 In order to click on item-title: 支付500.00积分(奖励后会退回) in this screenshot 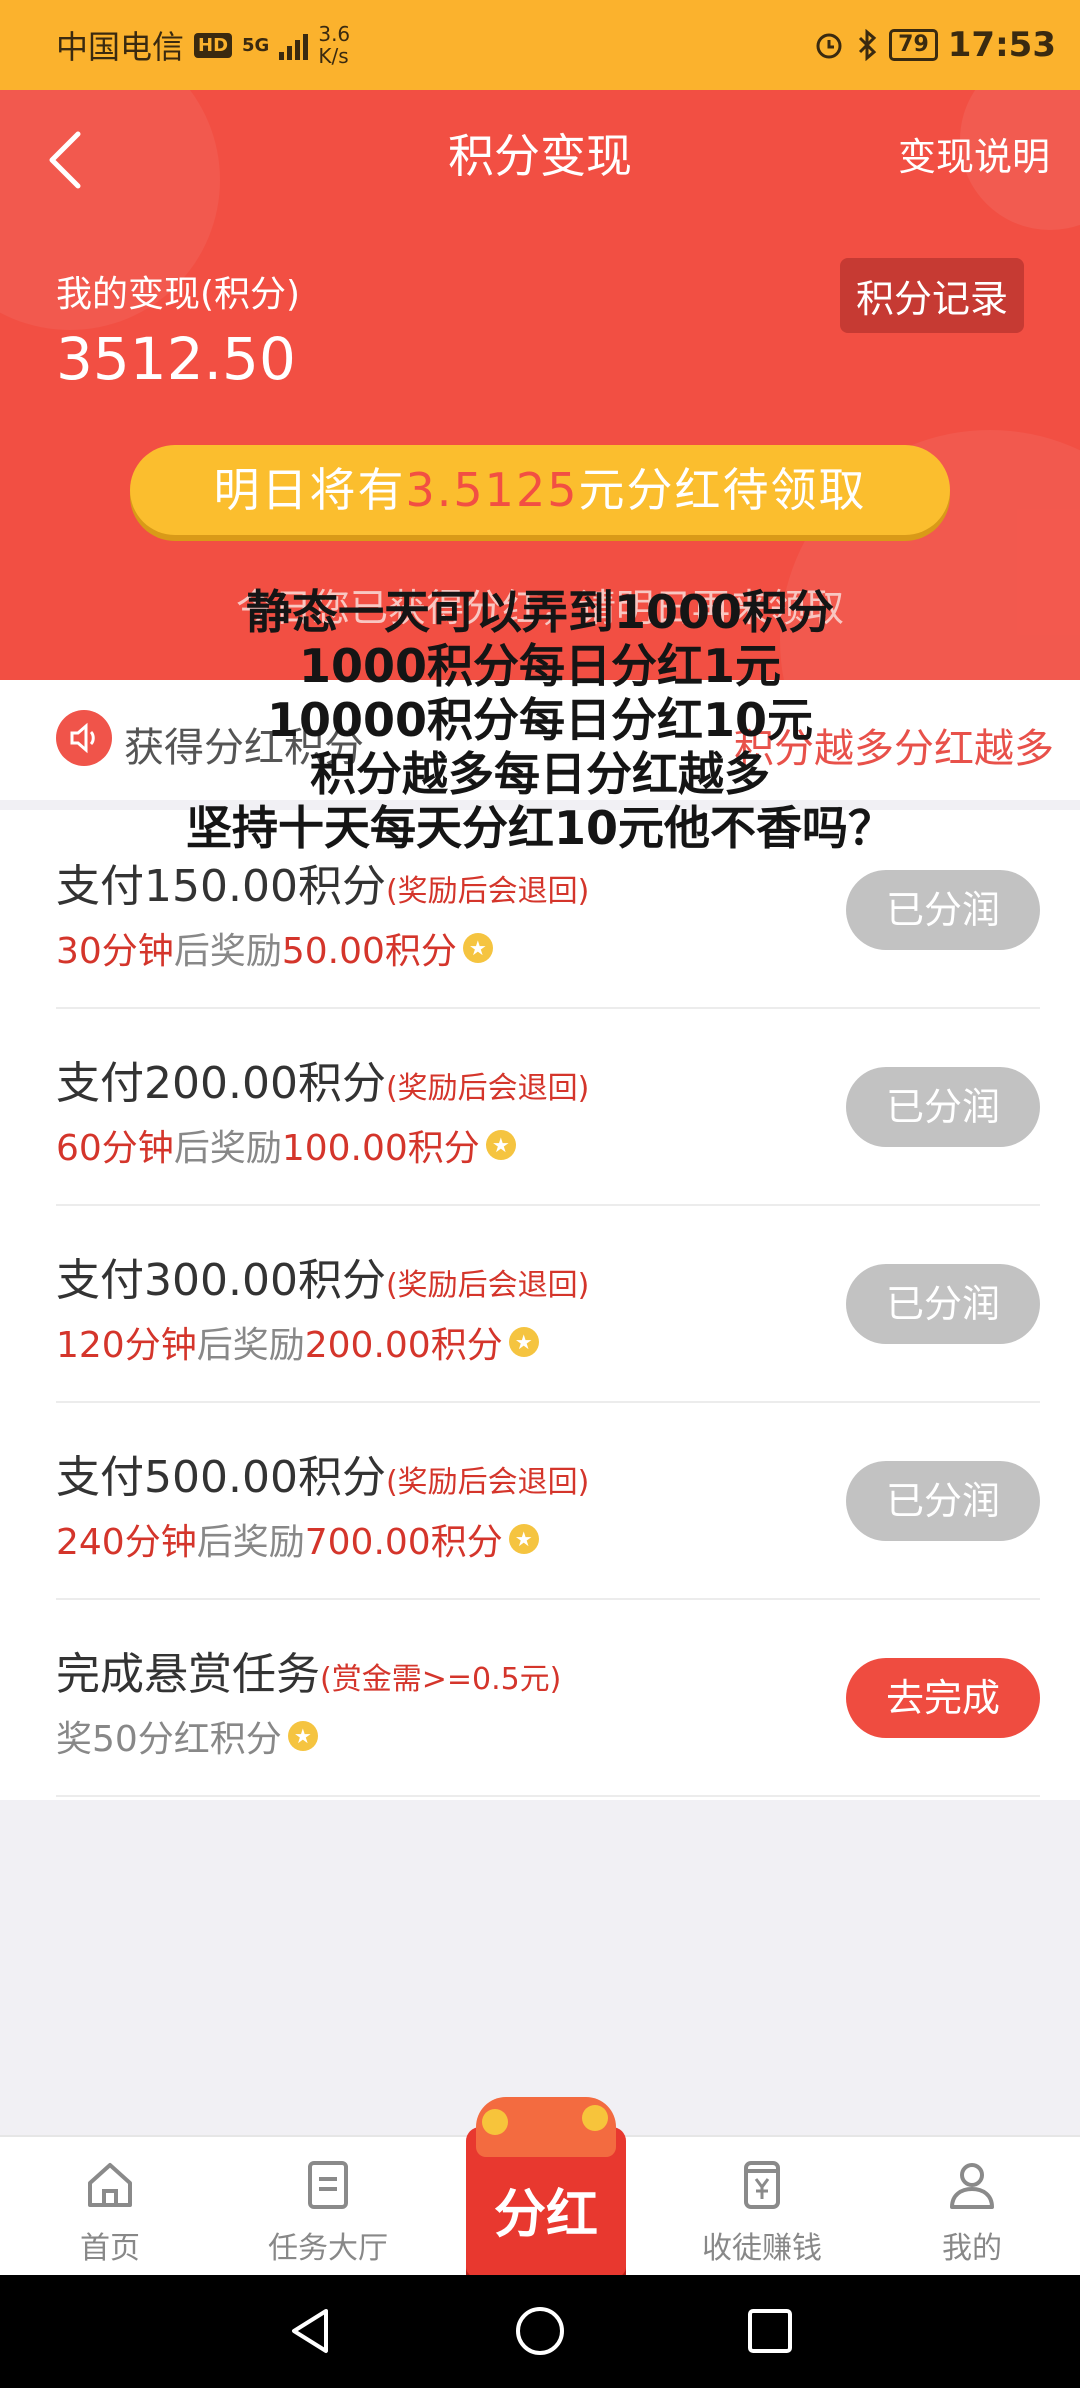, I will do `click(323, 1477)`.